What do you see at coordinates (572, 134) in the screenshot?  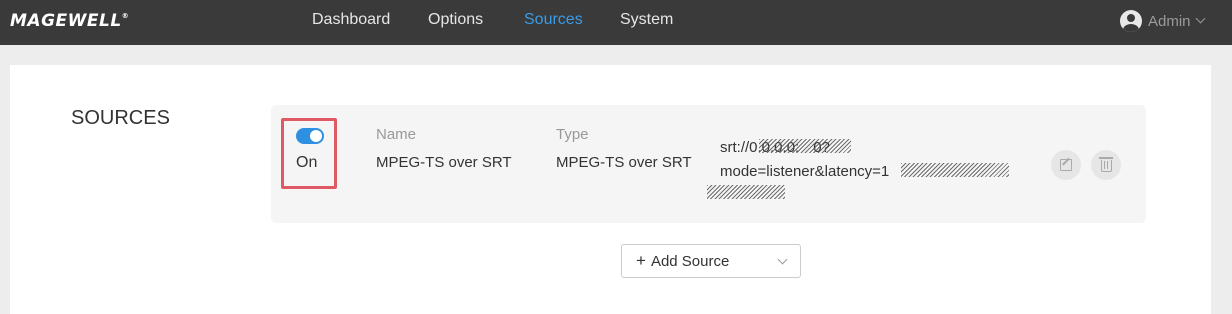 I see `type-label: Type` at bounding box center [572, 134].